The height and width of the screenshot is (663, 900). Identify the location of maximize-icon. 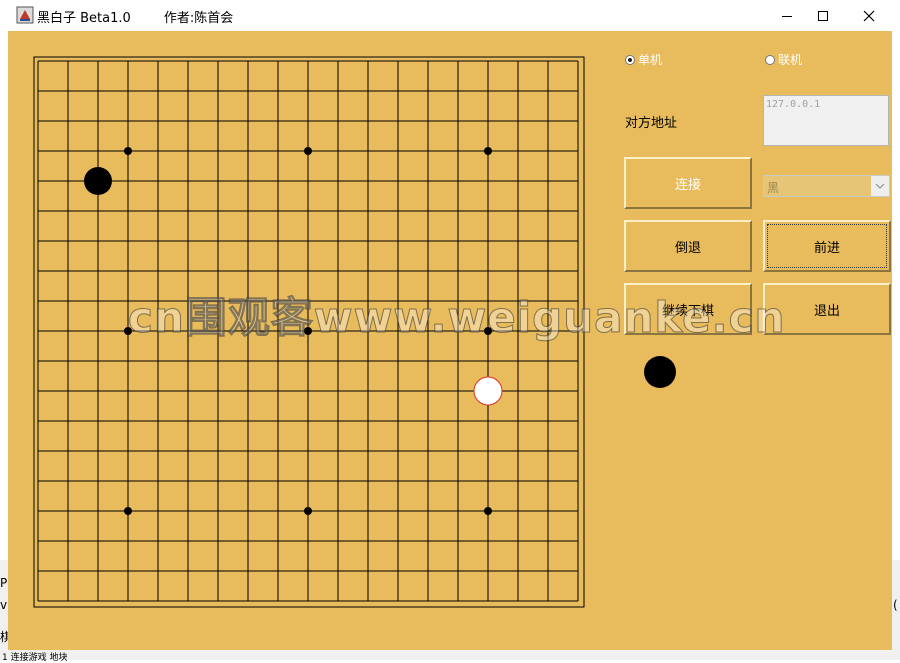
(823, 15).